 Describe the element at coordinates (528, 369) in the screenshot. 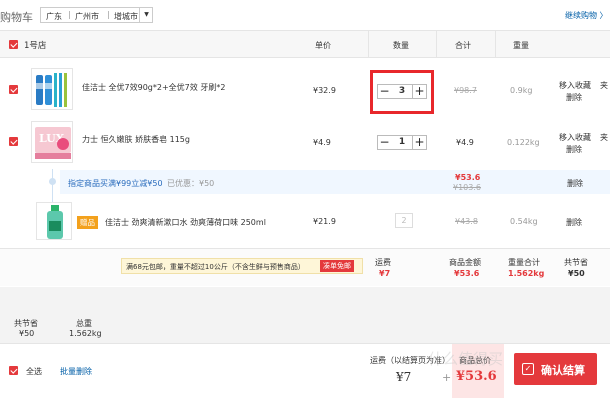

I see `checkout-icon: ✓` at that location.